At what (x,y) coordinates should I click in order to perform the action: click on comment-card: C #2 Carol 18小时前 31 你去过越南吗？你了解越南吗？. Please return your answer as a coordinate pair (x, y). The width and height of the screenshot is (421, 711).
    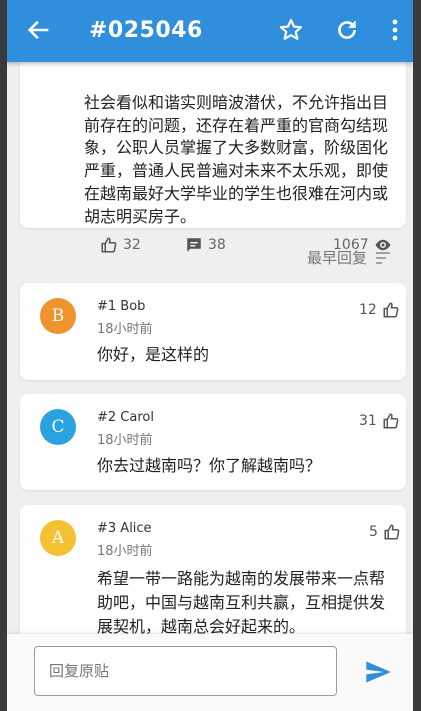
    Looking at the image, I should click on (213, 442).